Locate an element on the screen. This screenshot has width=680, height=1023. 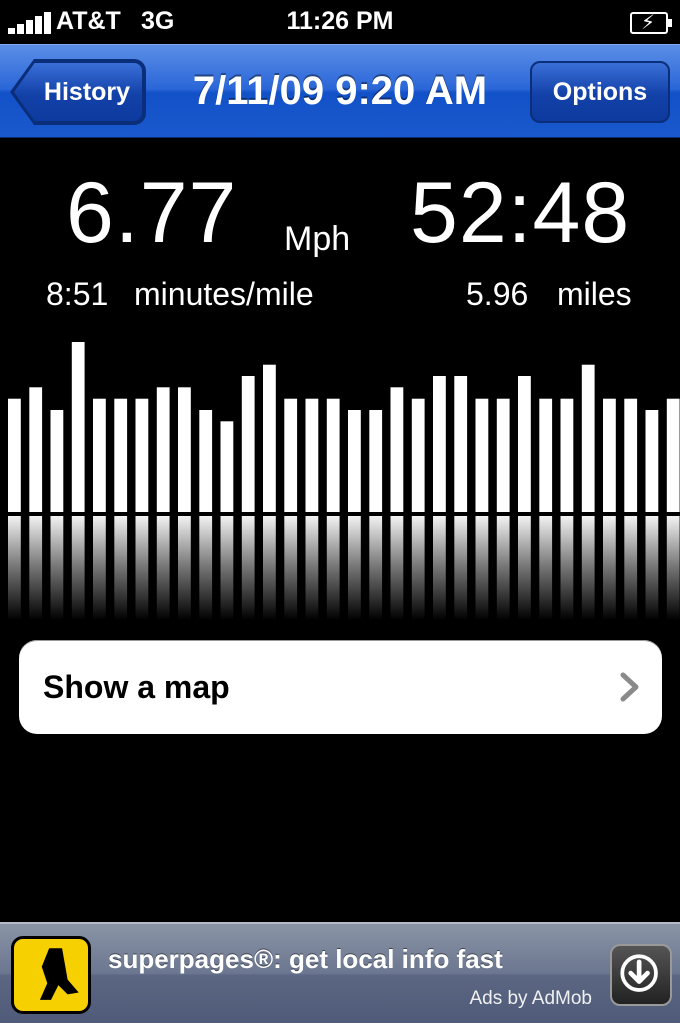
ad-byline: Ads by AdMob is located at coordinates (530, 998).